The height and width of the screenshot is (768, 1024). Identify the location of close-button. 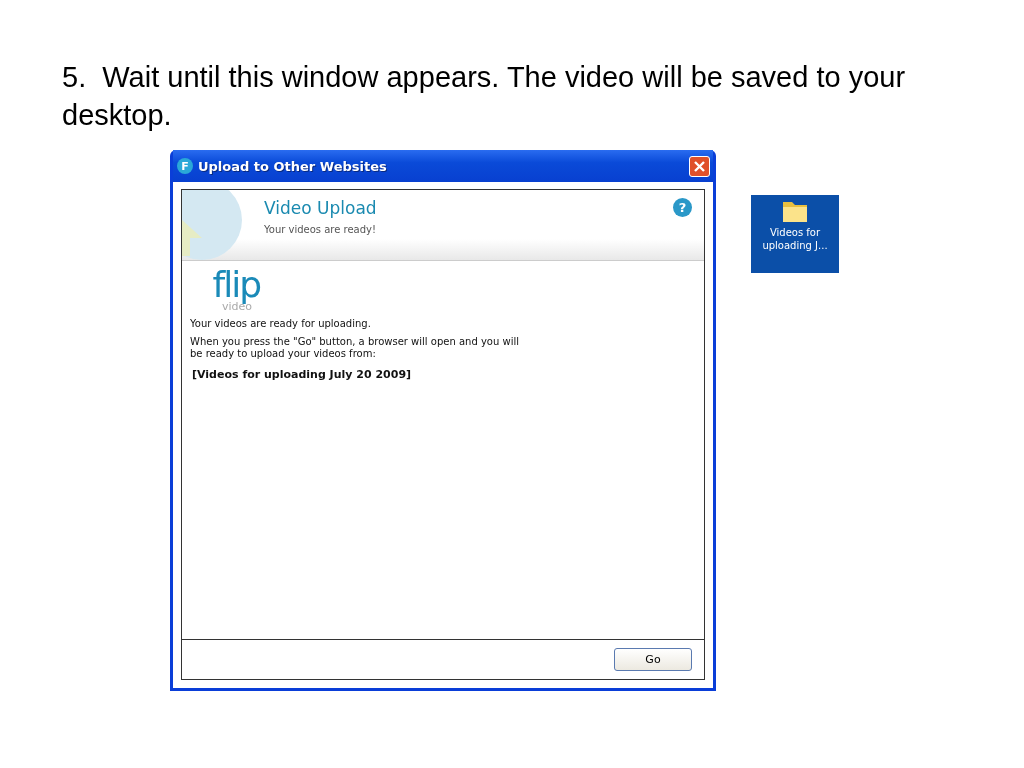
(699, 166).